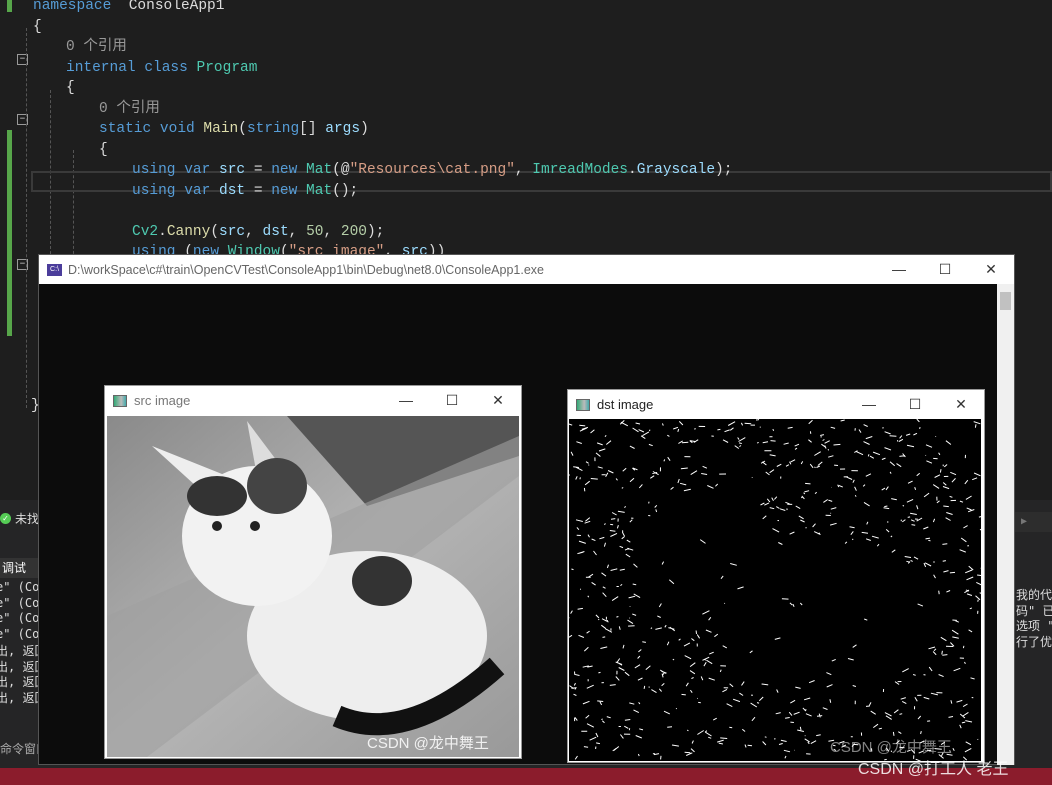 This screenshot has width=1052, height=785. Describe the element at coordinates (580, 170) in the screenshot. I see `code-token: ImreadModes` at that location.